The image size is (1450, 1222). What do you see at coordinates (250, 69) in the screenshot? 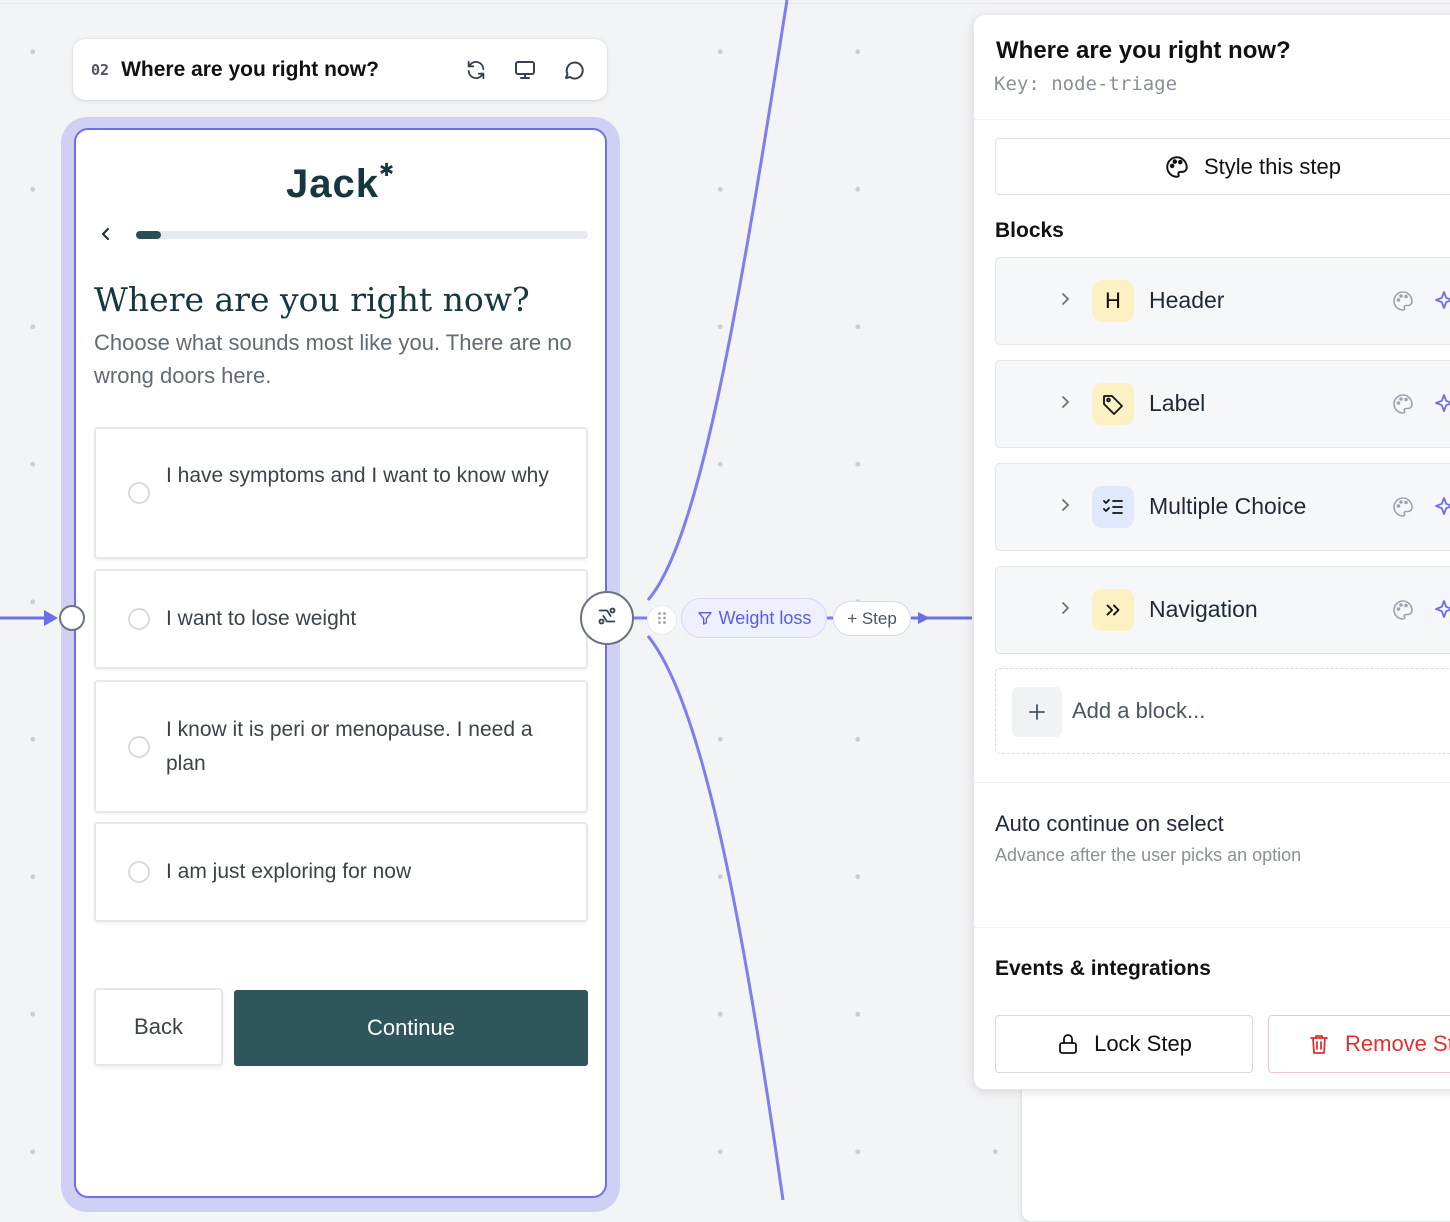
I see `step-title: Where are you right now?` at bounding box center [250, 69].